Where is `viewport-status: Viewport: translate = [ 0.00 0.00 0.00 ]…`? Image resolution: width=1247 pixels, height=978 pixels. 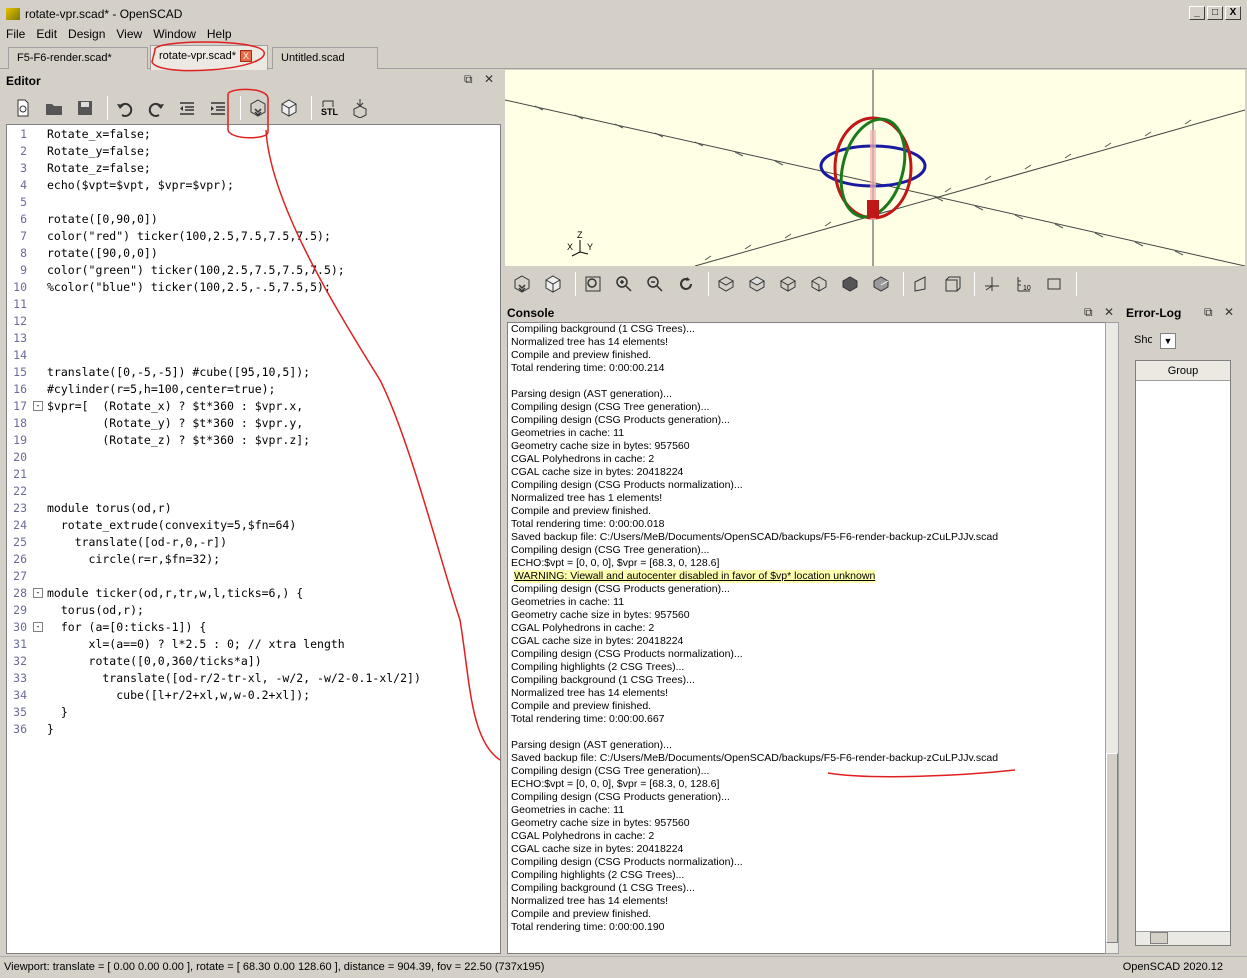
viewport-status: Viewport: translate = [ 0.00 0.00 0.00 ]… is located at coordinates (274, 967).